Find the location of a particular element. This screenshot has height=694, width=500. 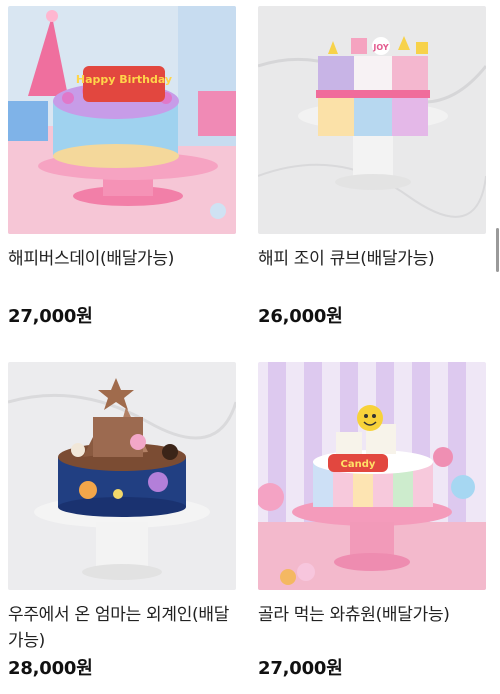

product-image is located at coordinates (122, 476).